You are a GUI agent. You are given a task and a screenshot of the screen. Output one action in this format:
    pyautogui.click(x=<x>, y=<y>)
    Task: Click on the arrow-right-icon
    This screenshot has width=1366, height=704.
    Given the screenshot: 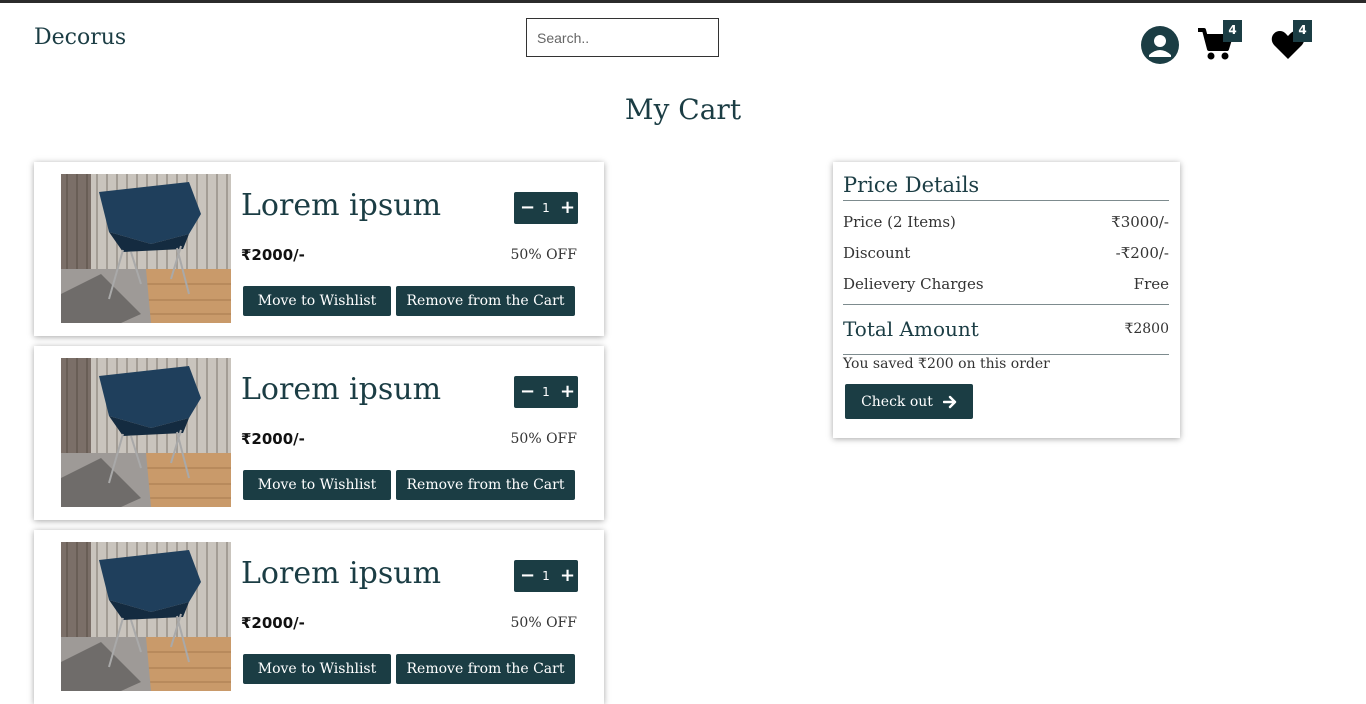 What is the action you would take?
    pyautogui.click(x=949, y=401)
    